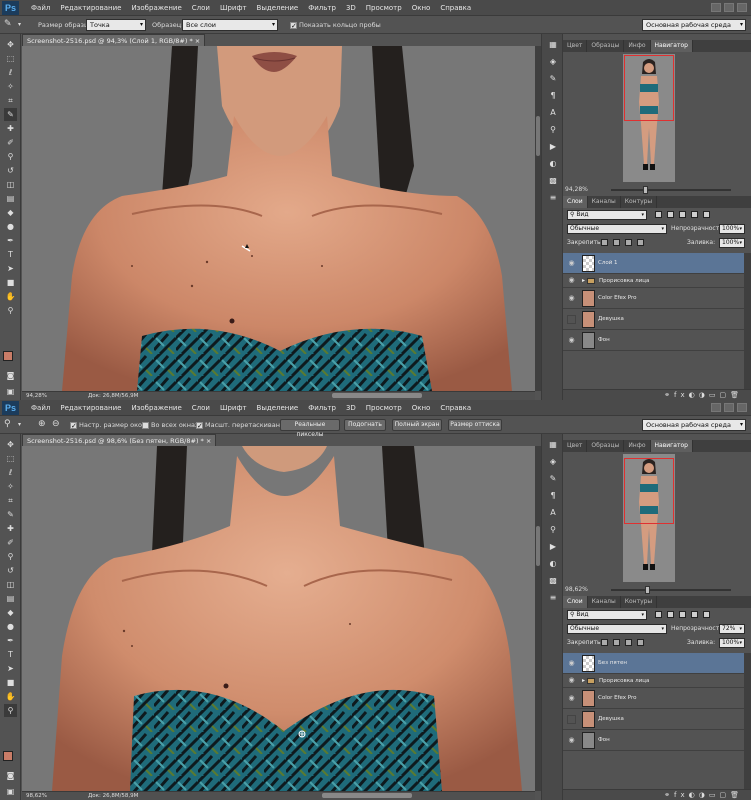 Image resolution: width=751 pixels, height=800 pixels. What do you see at coordinates (553, 45) in the screenshot?
I see `history-icon: ▦` at bounding box center [553, 45].